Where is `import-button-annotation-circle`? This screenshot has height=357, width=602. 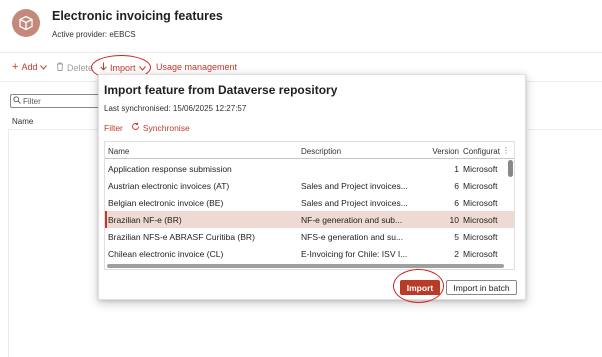 import-button-annotation-circle is located at coordinates (418, 286).